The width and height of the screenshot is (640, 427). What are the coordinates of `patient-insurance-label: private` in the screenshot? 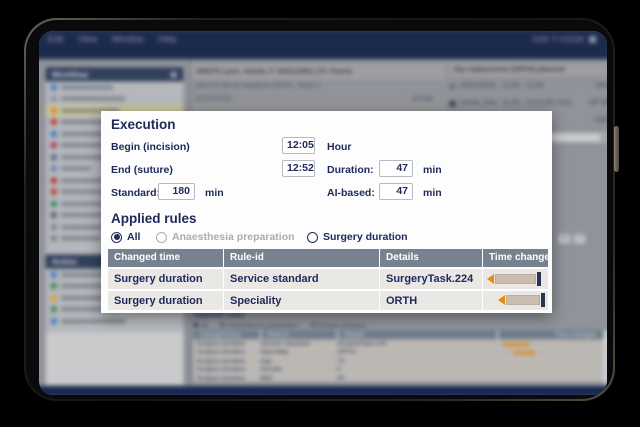 It's located at (423, 99).